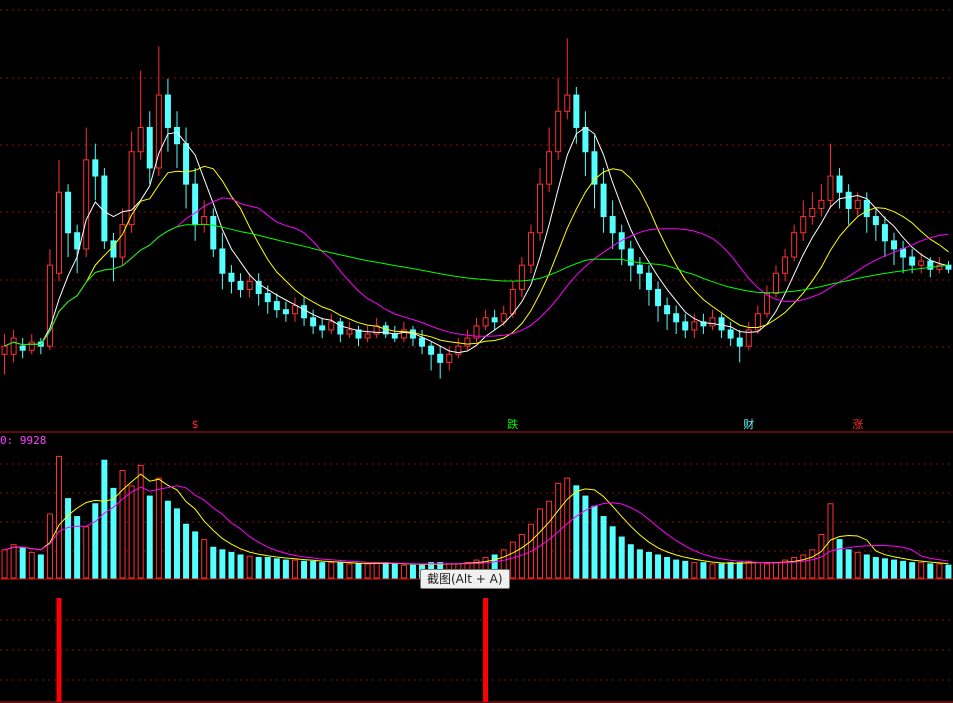 Image resolution: width=953 pixels, height=703 pixels. What do you see at coordinates (476, 525) in the screenshot?
I see `volume-ma-line` at bounding box center [476, 525].